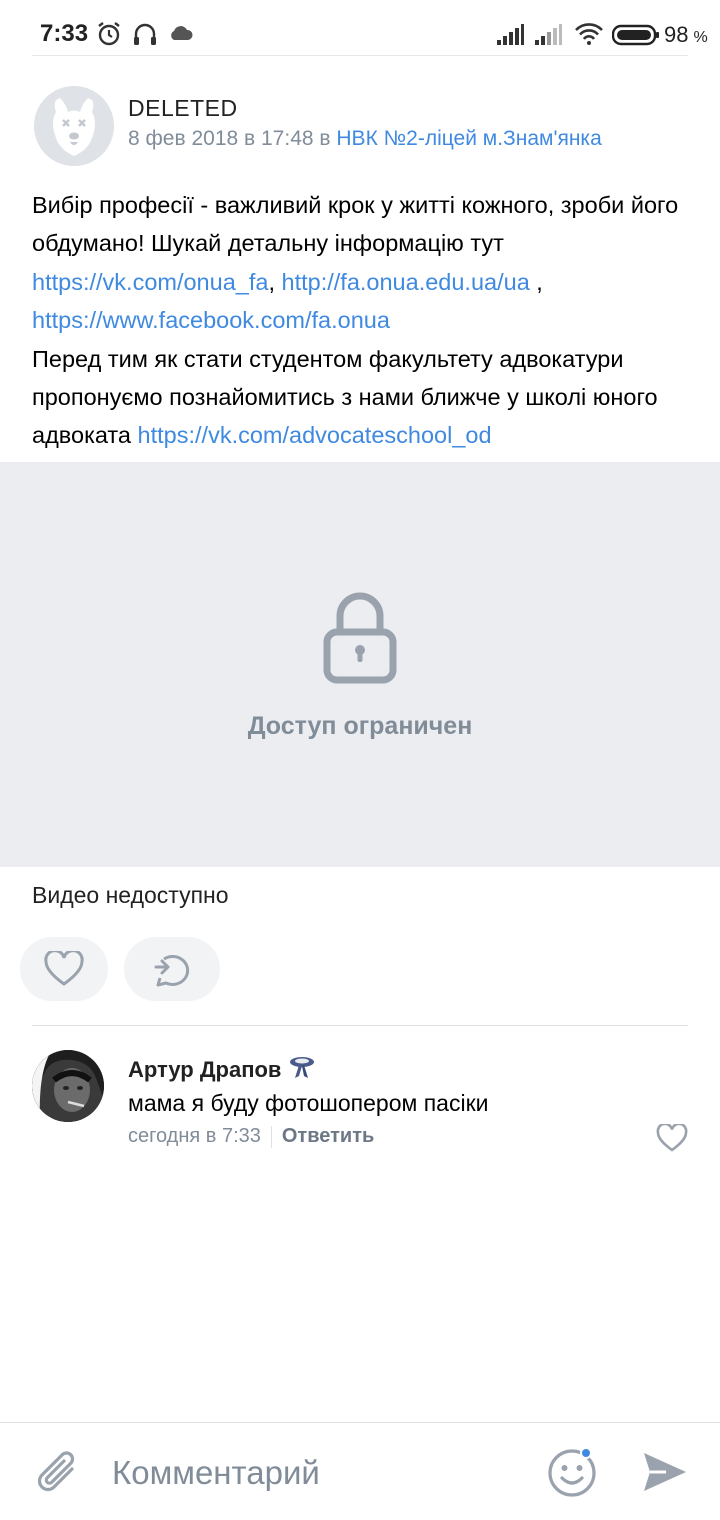 This screenshot has width=720, height=1520. I want to click on alarm-icon, so click(109, 36).